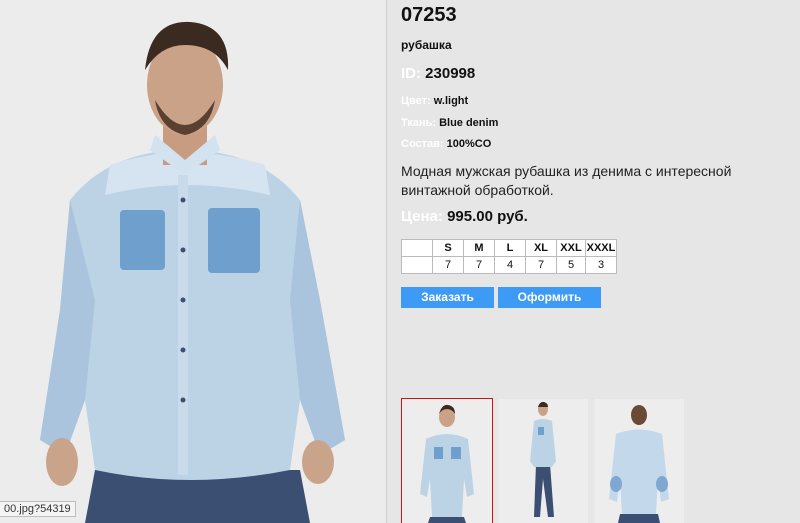  I want to click on size-quantity-cell, so click(417, 265).